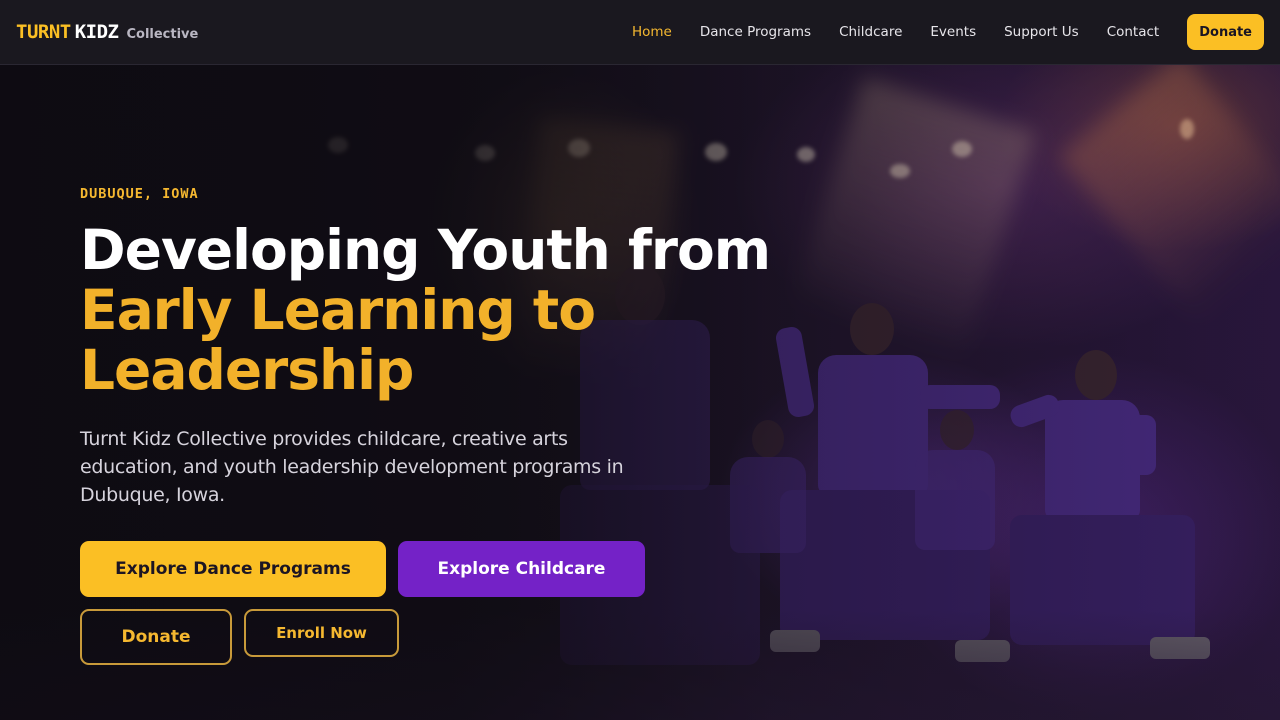  Describe the element at coordinates (1225, 32) in the screenshot. I see `nav-donate-button: Donate` at that location.